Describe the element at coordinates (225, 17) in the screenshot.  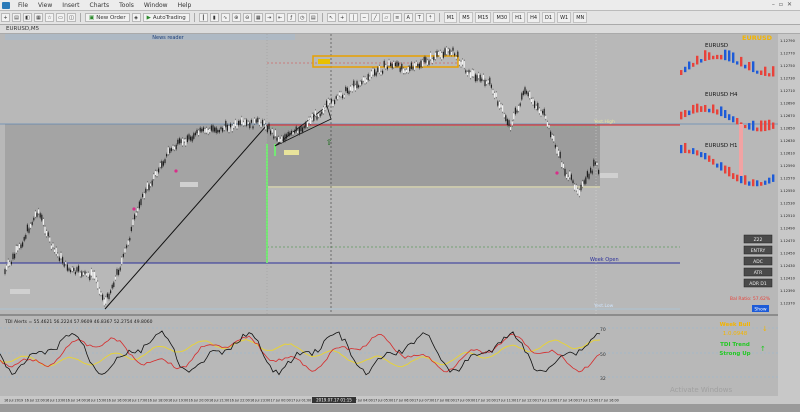
I see `line-chart-icon: ∿` at that location.